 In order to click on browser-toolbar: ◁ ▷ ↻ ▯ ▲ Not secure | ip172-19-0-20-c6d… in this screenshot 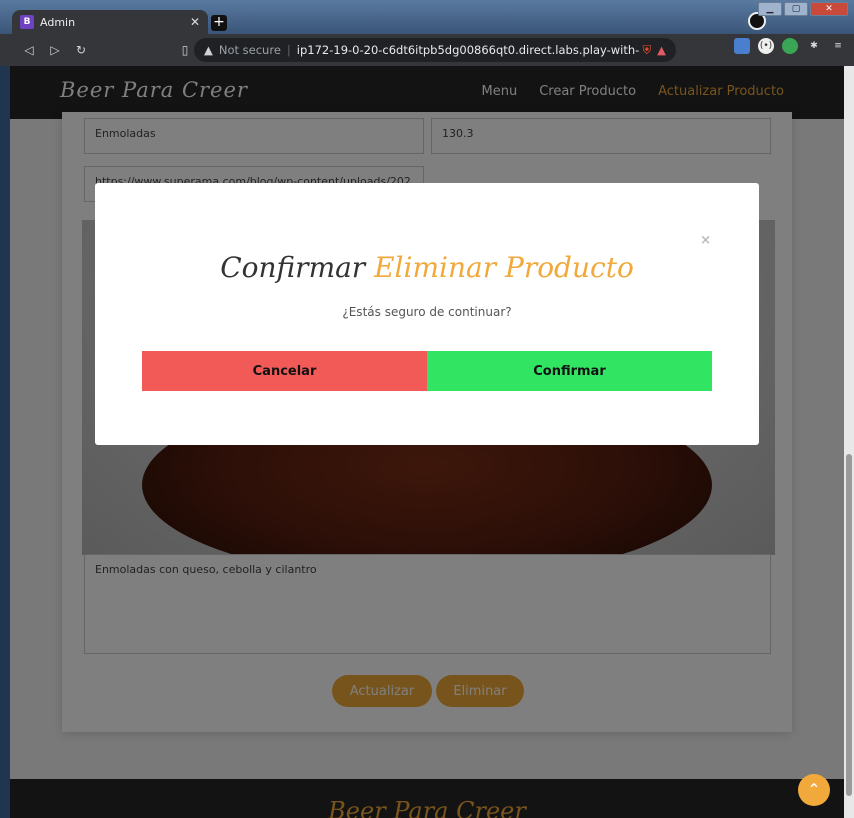, I will do `click(427, 50)`.